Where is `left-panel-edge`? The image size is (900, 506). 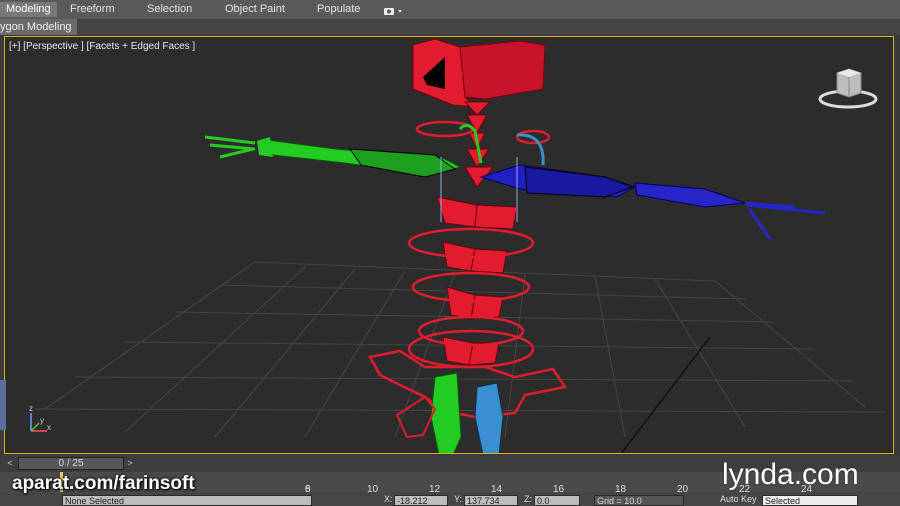
left-panel-edge is located at coordinates (3, 405).